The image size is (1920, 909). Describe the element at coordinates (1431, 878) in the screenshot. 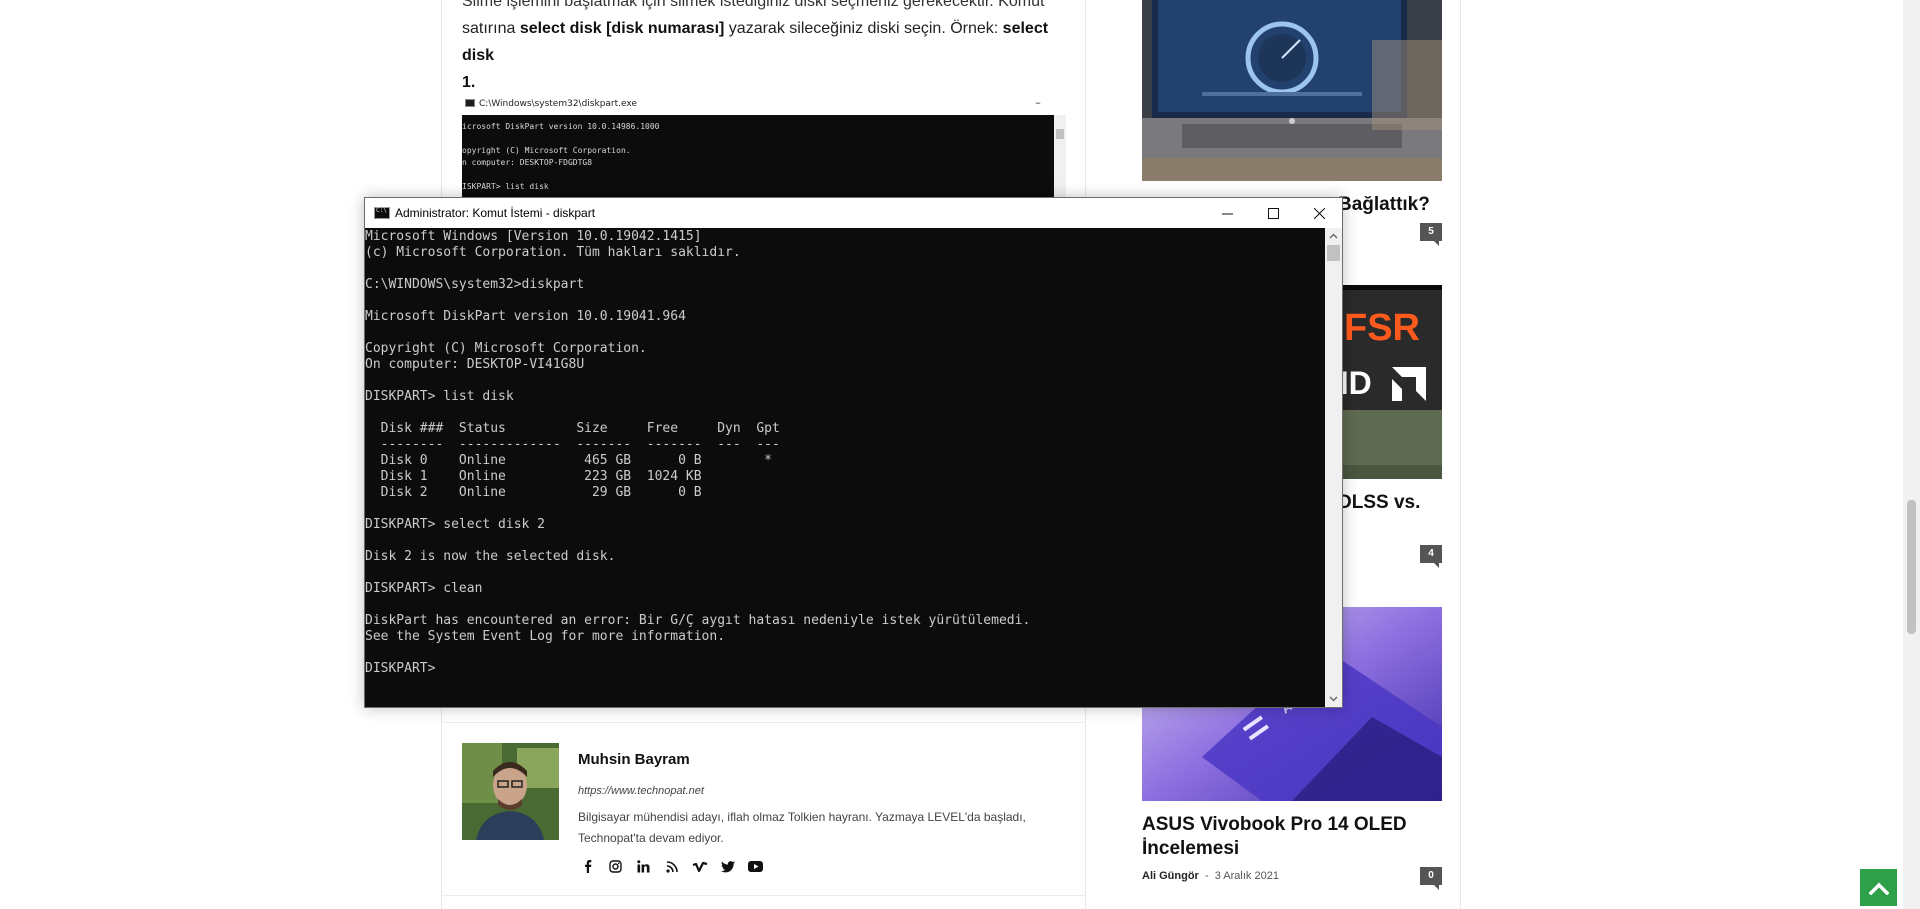

I see `comment-count-badge: 0` at that location.